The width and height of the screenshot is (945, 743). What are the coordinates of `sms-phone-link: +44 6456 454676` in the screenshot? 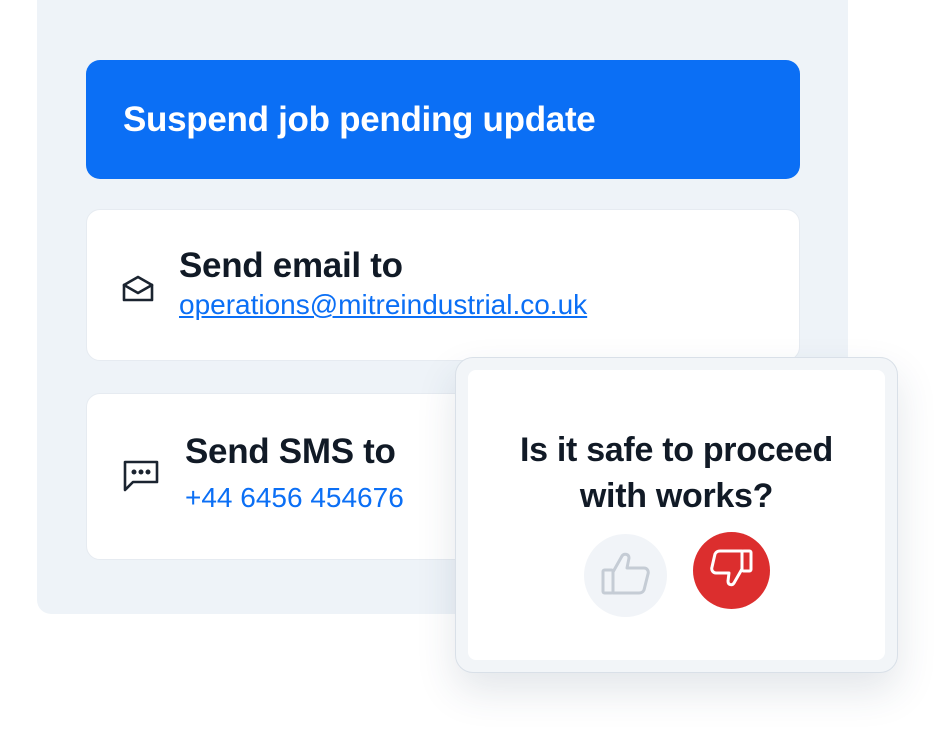 It's located at (294, 498).